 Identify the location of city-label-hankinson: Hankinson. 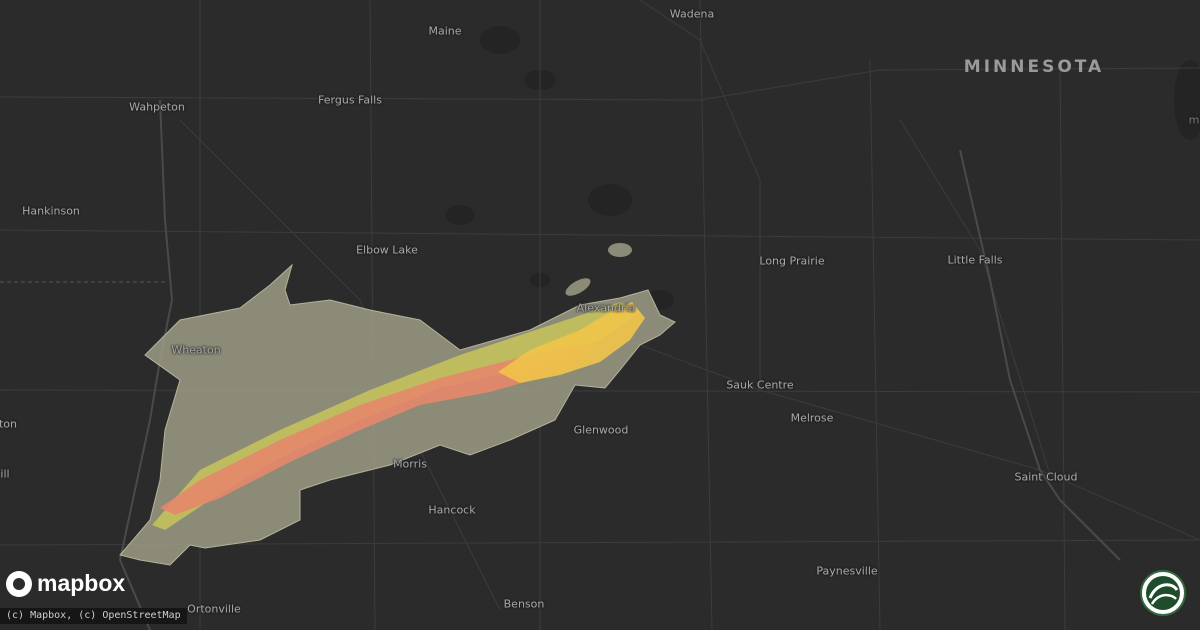
(51, 211).